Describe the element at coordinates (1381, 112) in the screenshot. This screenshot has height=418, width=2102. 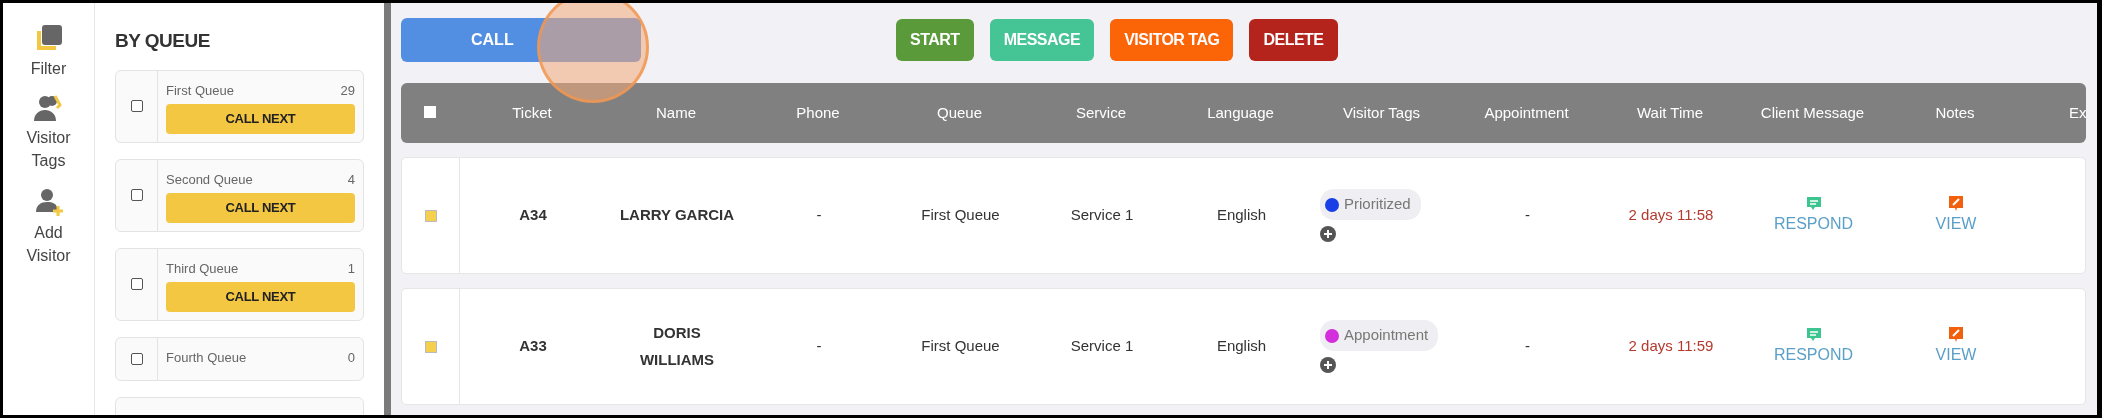
I see `column-header: Visitor Tags` at that location.